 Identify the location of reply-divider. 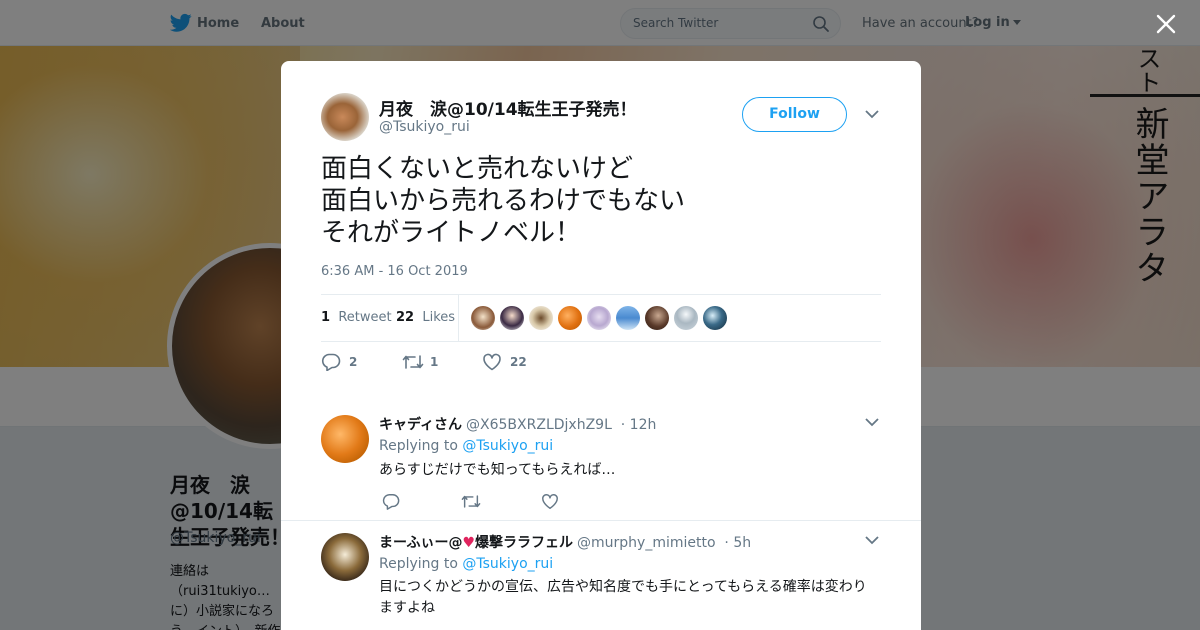
(601, 520).